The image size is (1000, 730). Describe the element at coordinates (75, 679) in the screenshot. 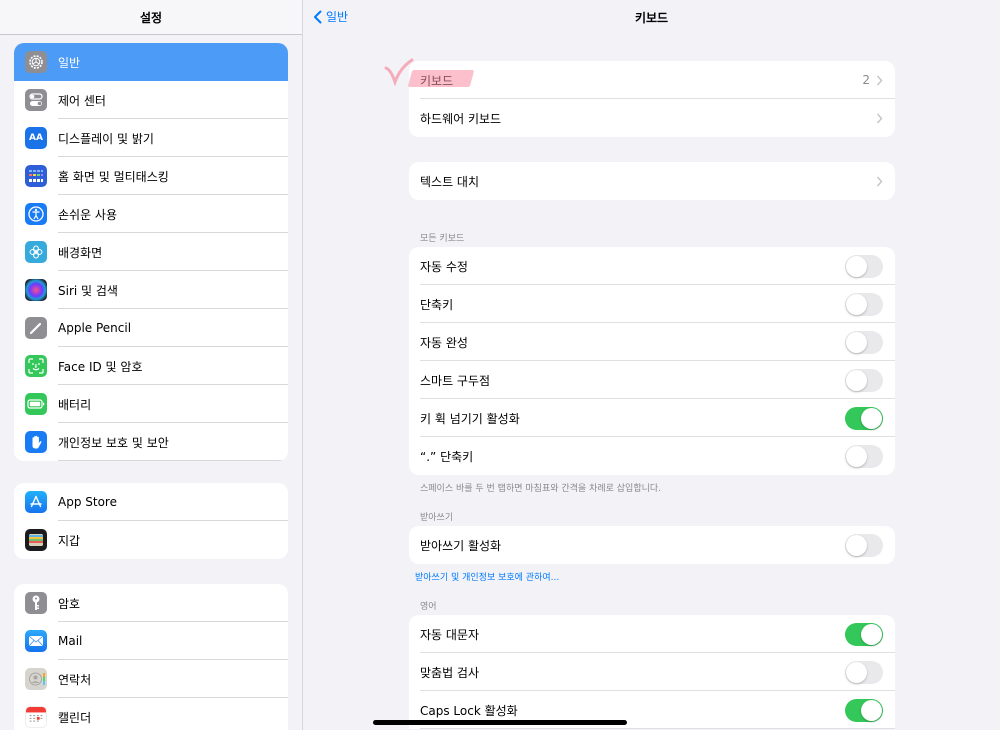

I see `sidebar-item-label: 연락처` at that location.